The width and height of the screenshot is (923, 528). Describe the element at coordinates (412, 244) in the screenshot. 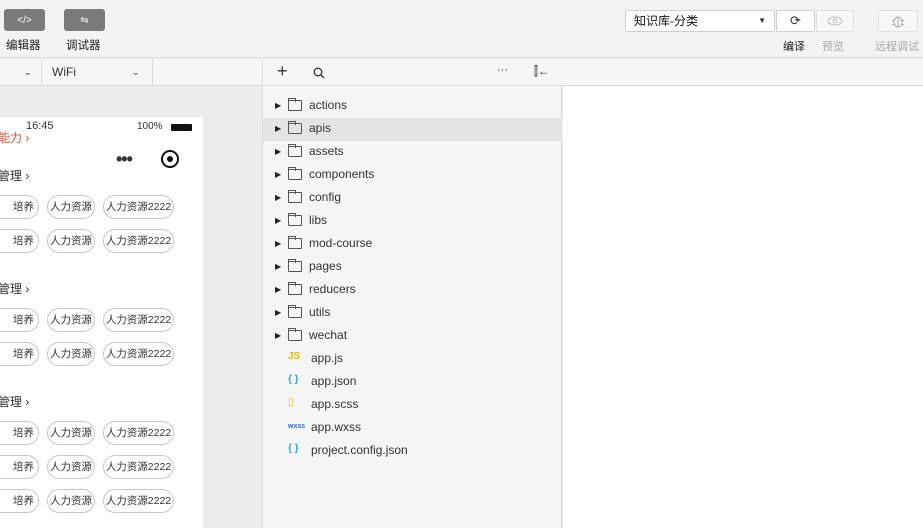

I see `tree-folder-mod-course: ▶ mod-course` at that location.